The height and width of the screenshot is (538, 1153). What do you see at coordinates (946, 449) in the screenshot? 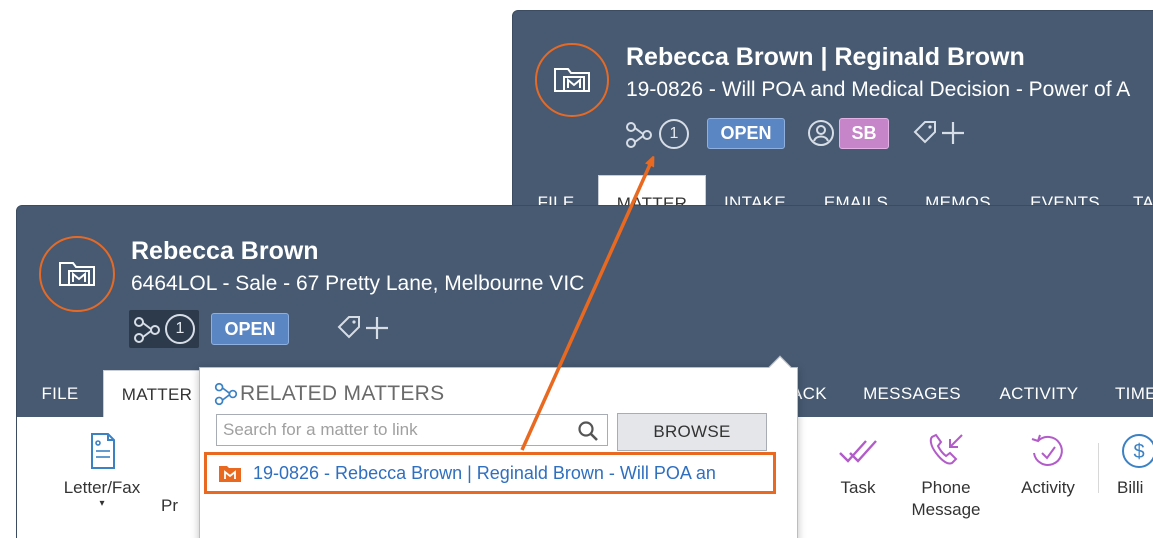
I see `phone-message-icon` at bounding box center [946, 449].